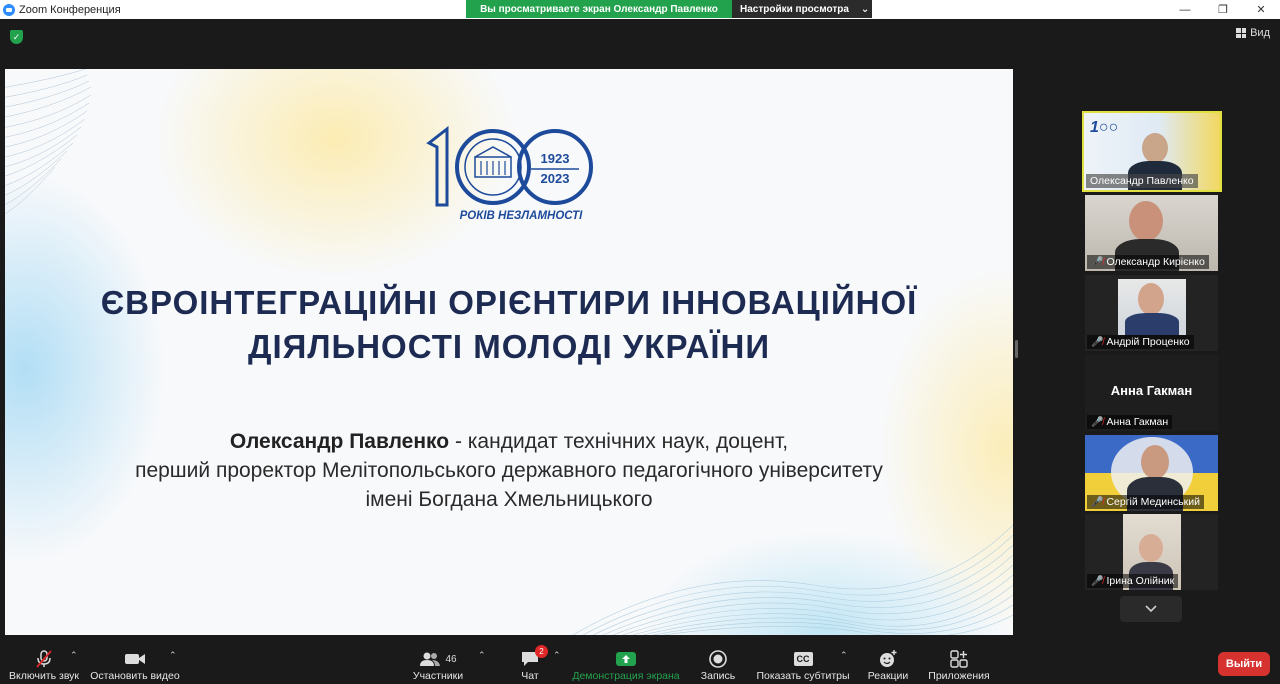 This screenshot has height=684, width=1280. What do you see at coordinates (438, 659) in the screenshot?
I see `participants-icon: 46` at bounding box center [438, 659].